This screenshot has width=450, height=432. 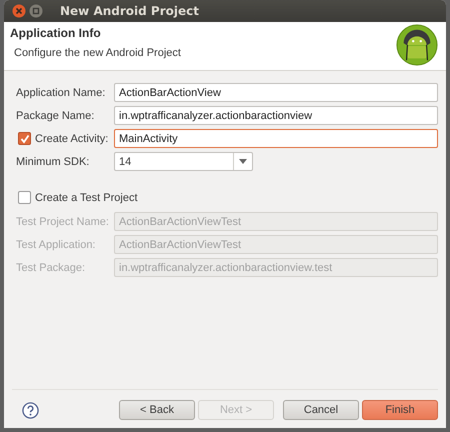 What do you see at coordinates (71, 138) in the screenshot?
I see `field-label: Create Activity:` at bounding box center [71, 138].